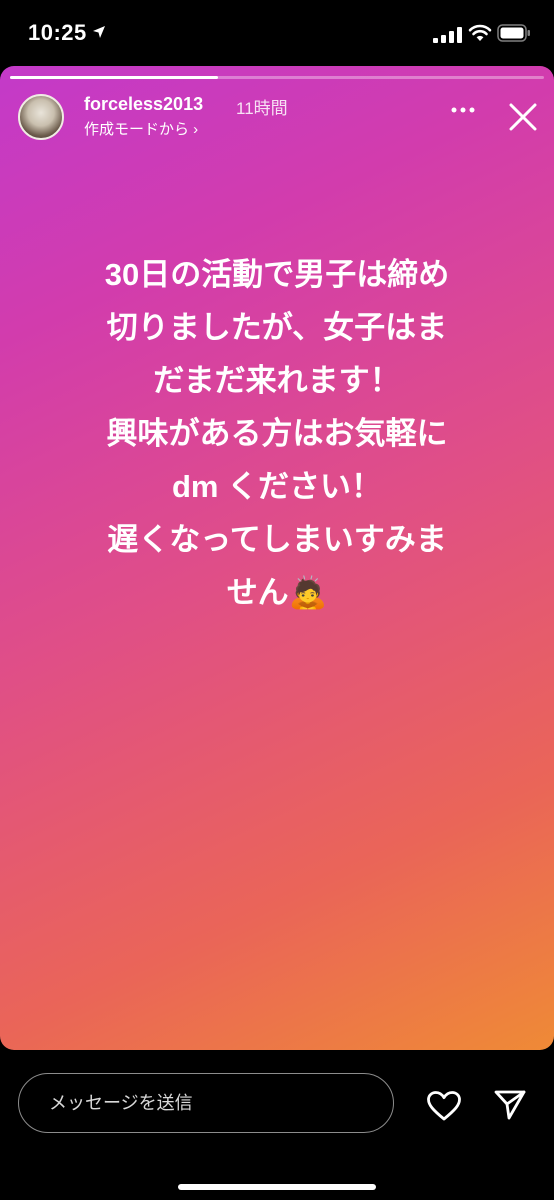 This screenshot has height=1200, width=554. What do you see at coordinates (277, 1187) in the screenshot?
I see `home-indicator` at bounding box center [277, 1187].